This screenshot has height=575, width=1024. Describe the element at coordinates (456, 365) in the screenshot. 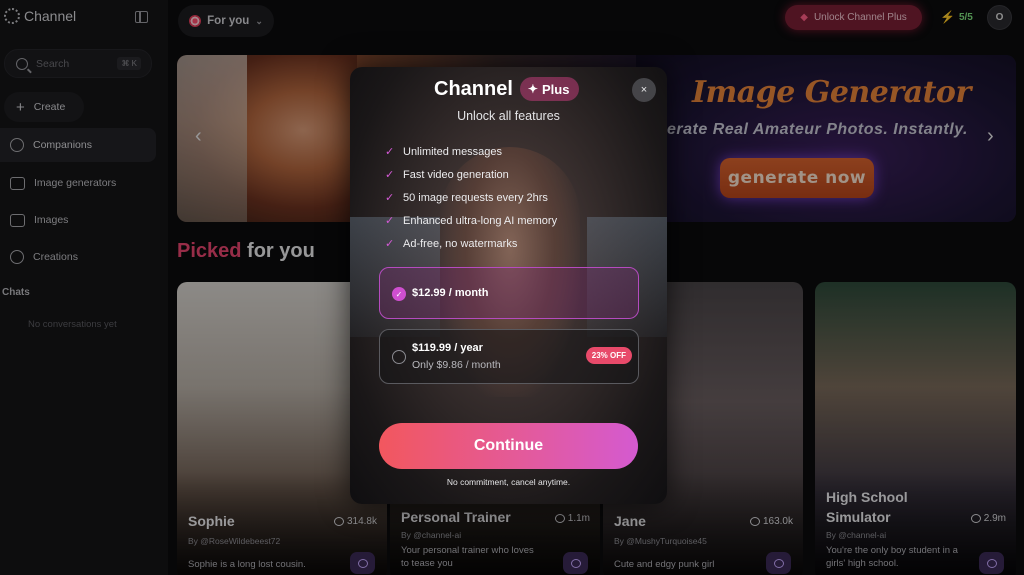

I see `plan-monthly-equivalent: Only $9.86 / month` at that location.